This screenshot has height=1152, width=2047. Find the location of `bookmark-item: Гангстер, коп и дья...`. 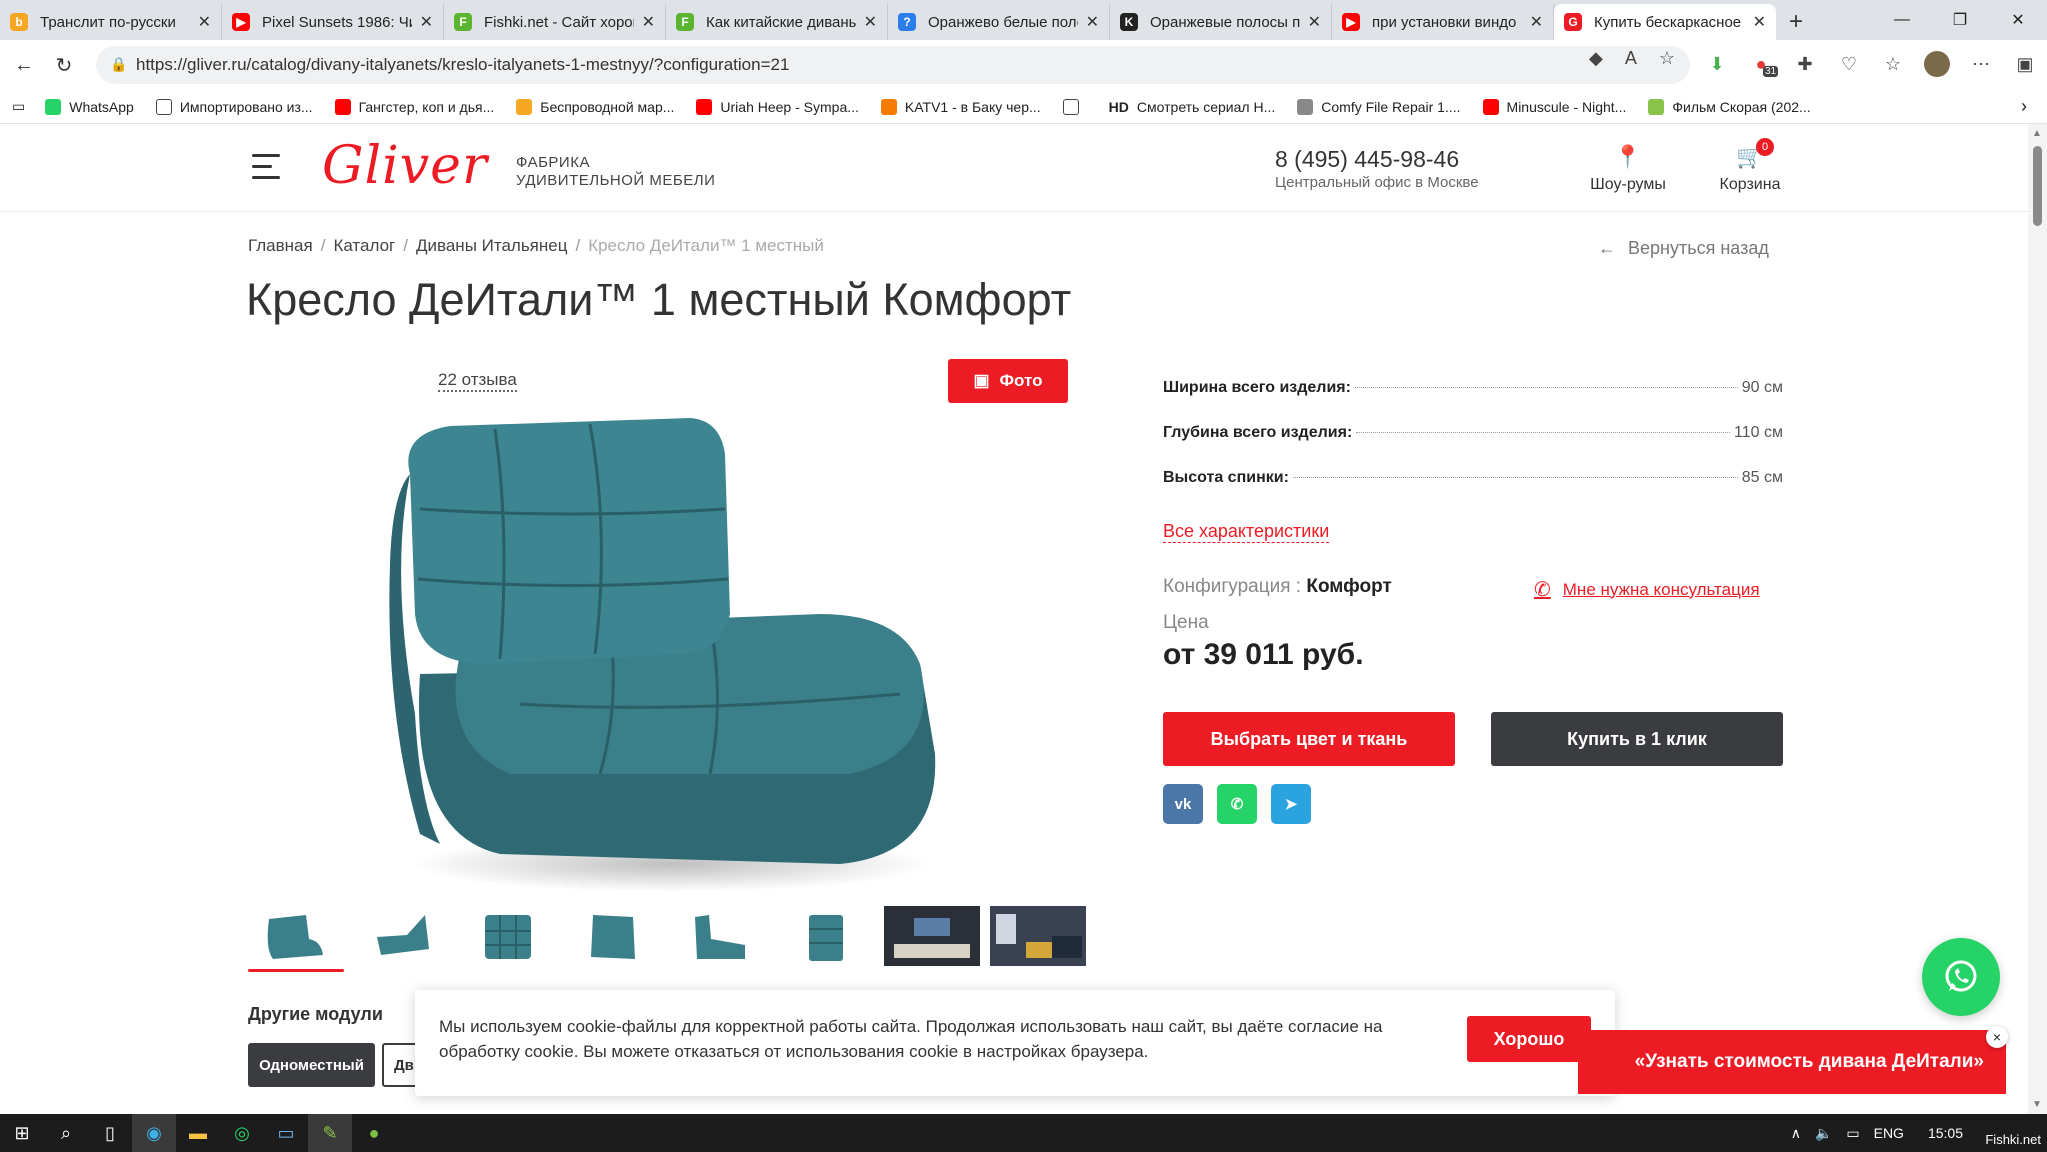

bookmark-item: Гангстер, коп и дья... is located at coordinates (414, 106).